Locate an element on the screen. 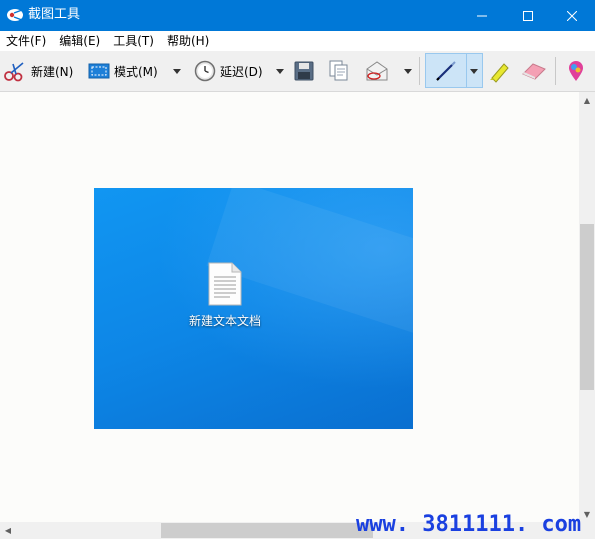  mode-button: 模式(M) is located at coordinates (123, 71).